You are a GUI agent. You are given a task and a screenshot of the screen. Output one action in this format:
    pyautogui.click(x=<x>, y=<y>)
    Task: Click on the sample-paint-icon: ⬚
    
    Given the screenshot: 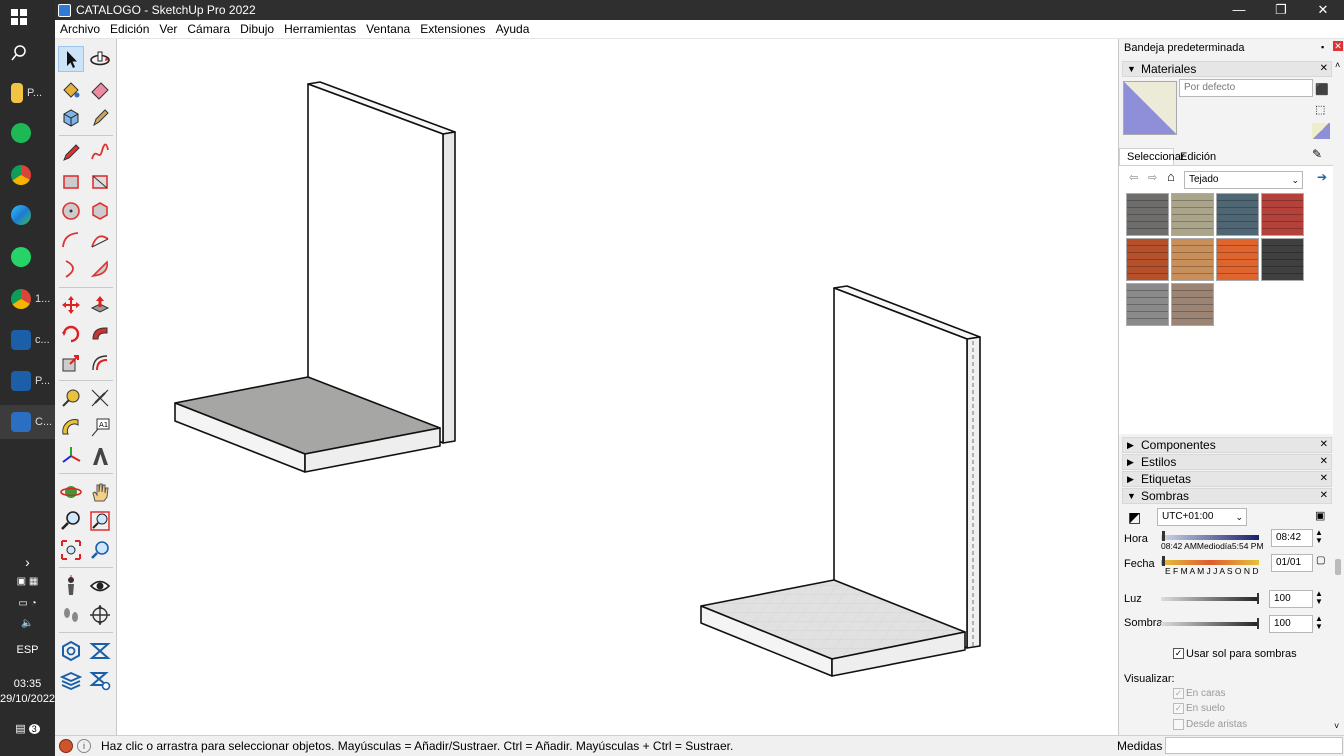 What is the action you would take?
    pyautogui.click(x=1320, y=109)
    